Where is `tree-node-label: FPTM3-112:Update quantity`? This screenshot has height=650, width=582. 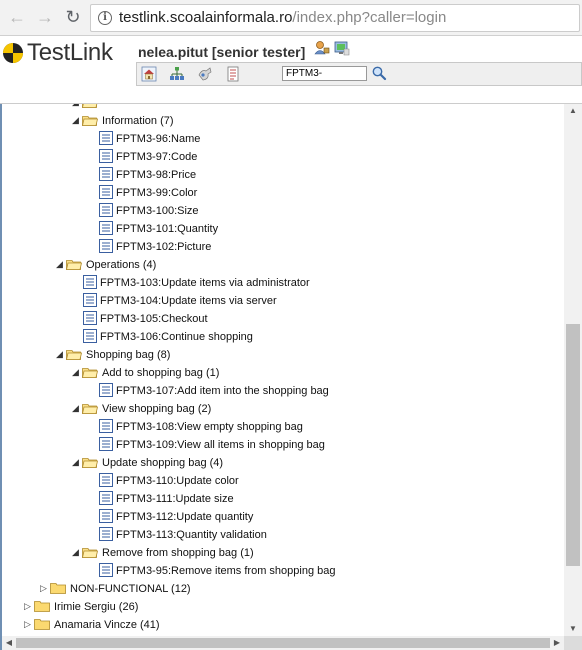
tree-node-label: FPTM3-112:Update quantity is located at coordinates (185, 517).